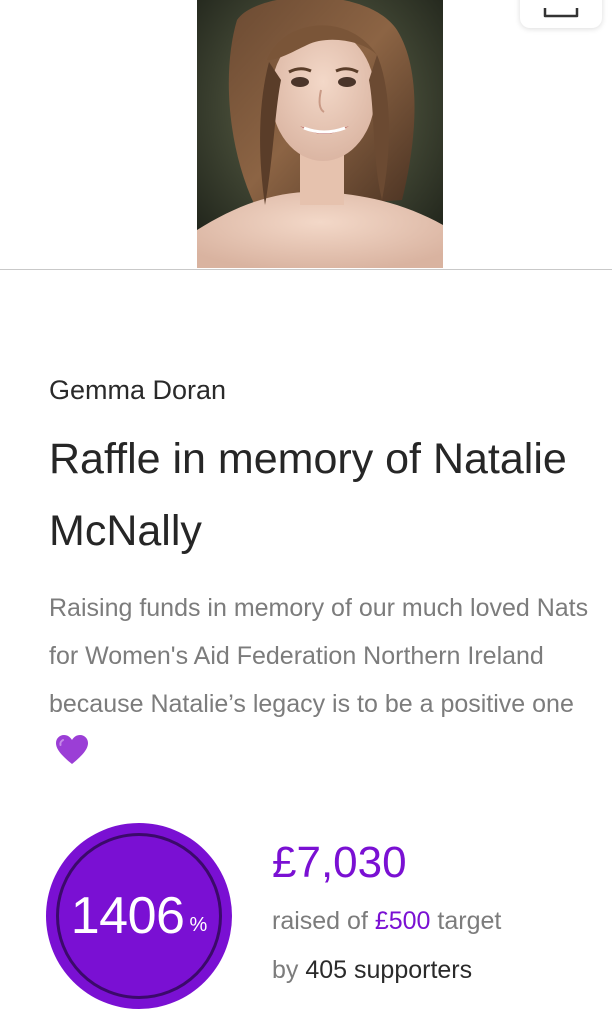 Image resolution: width=612 pixels, height=1016 pixels. I want to click on organiser-name: Gemma Doran, so click(138, 390).